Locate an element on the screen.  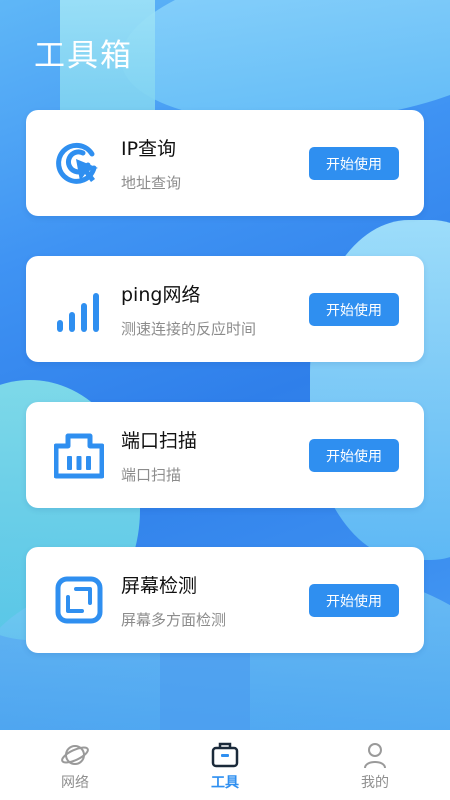
tool-title: IP查询 is located at coordinates (149, 149).